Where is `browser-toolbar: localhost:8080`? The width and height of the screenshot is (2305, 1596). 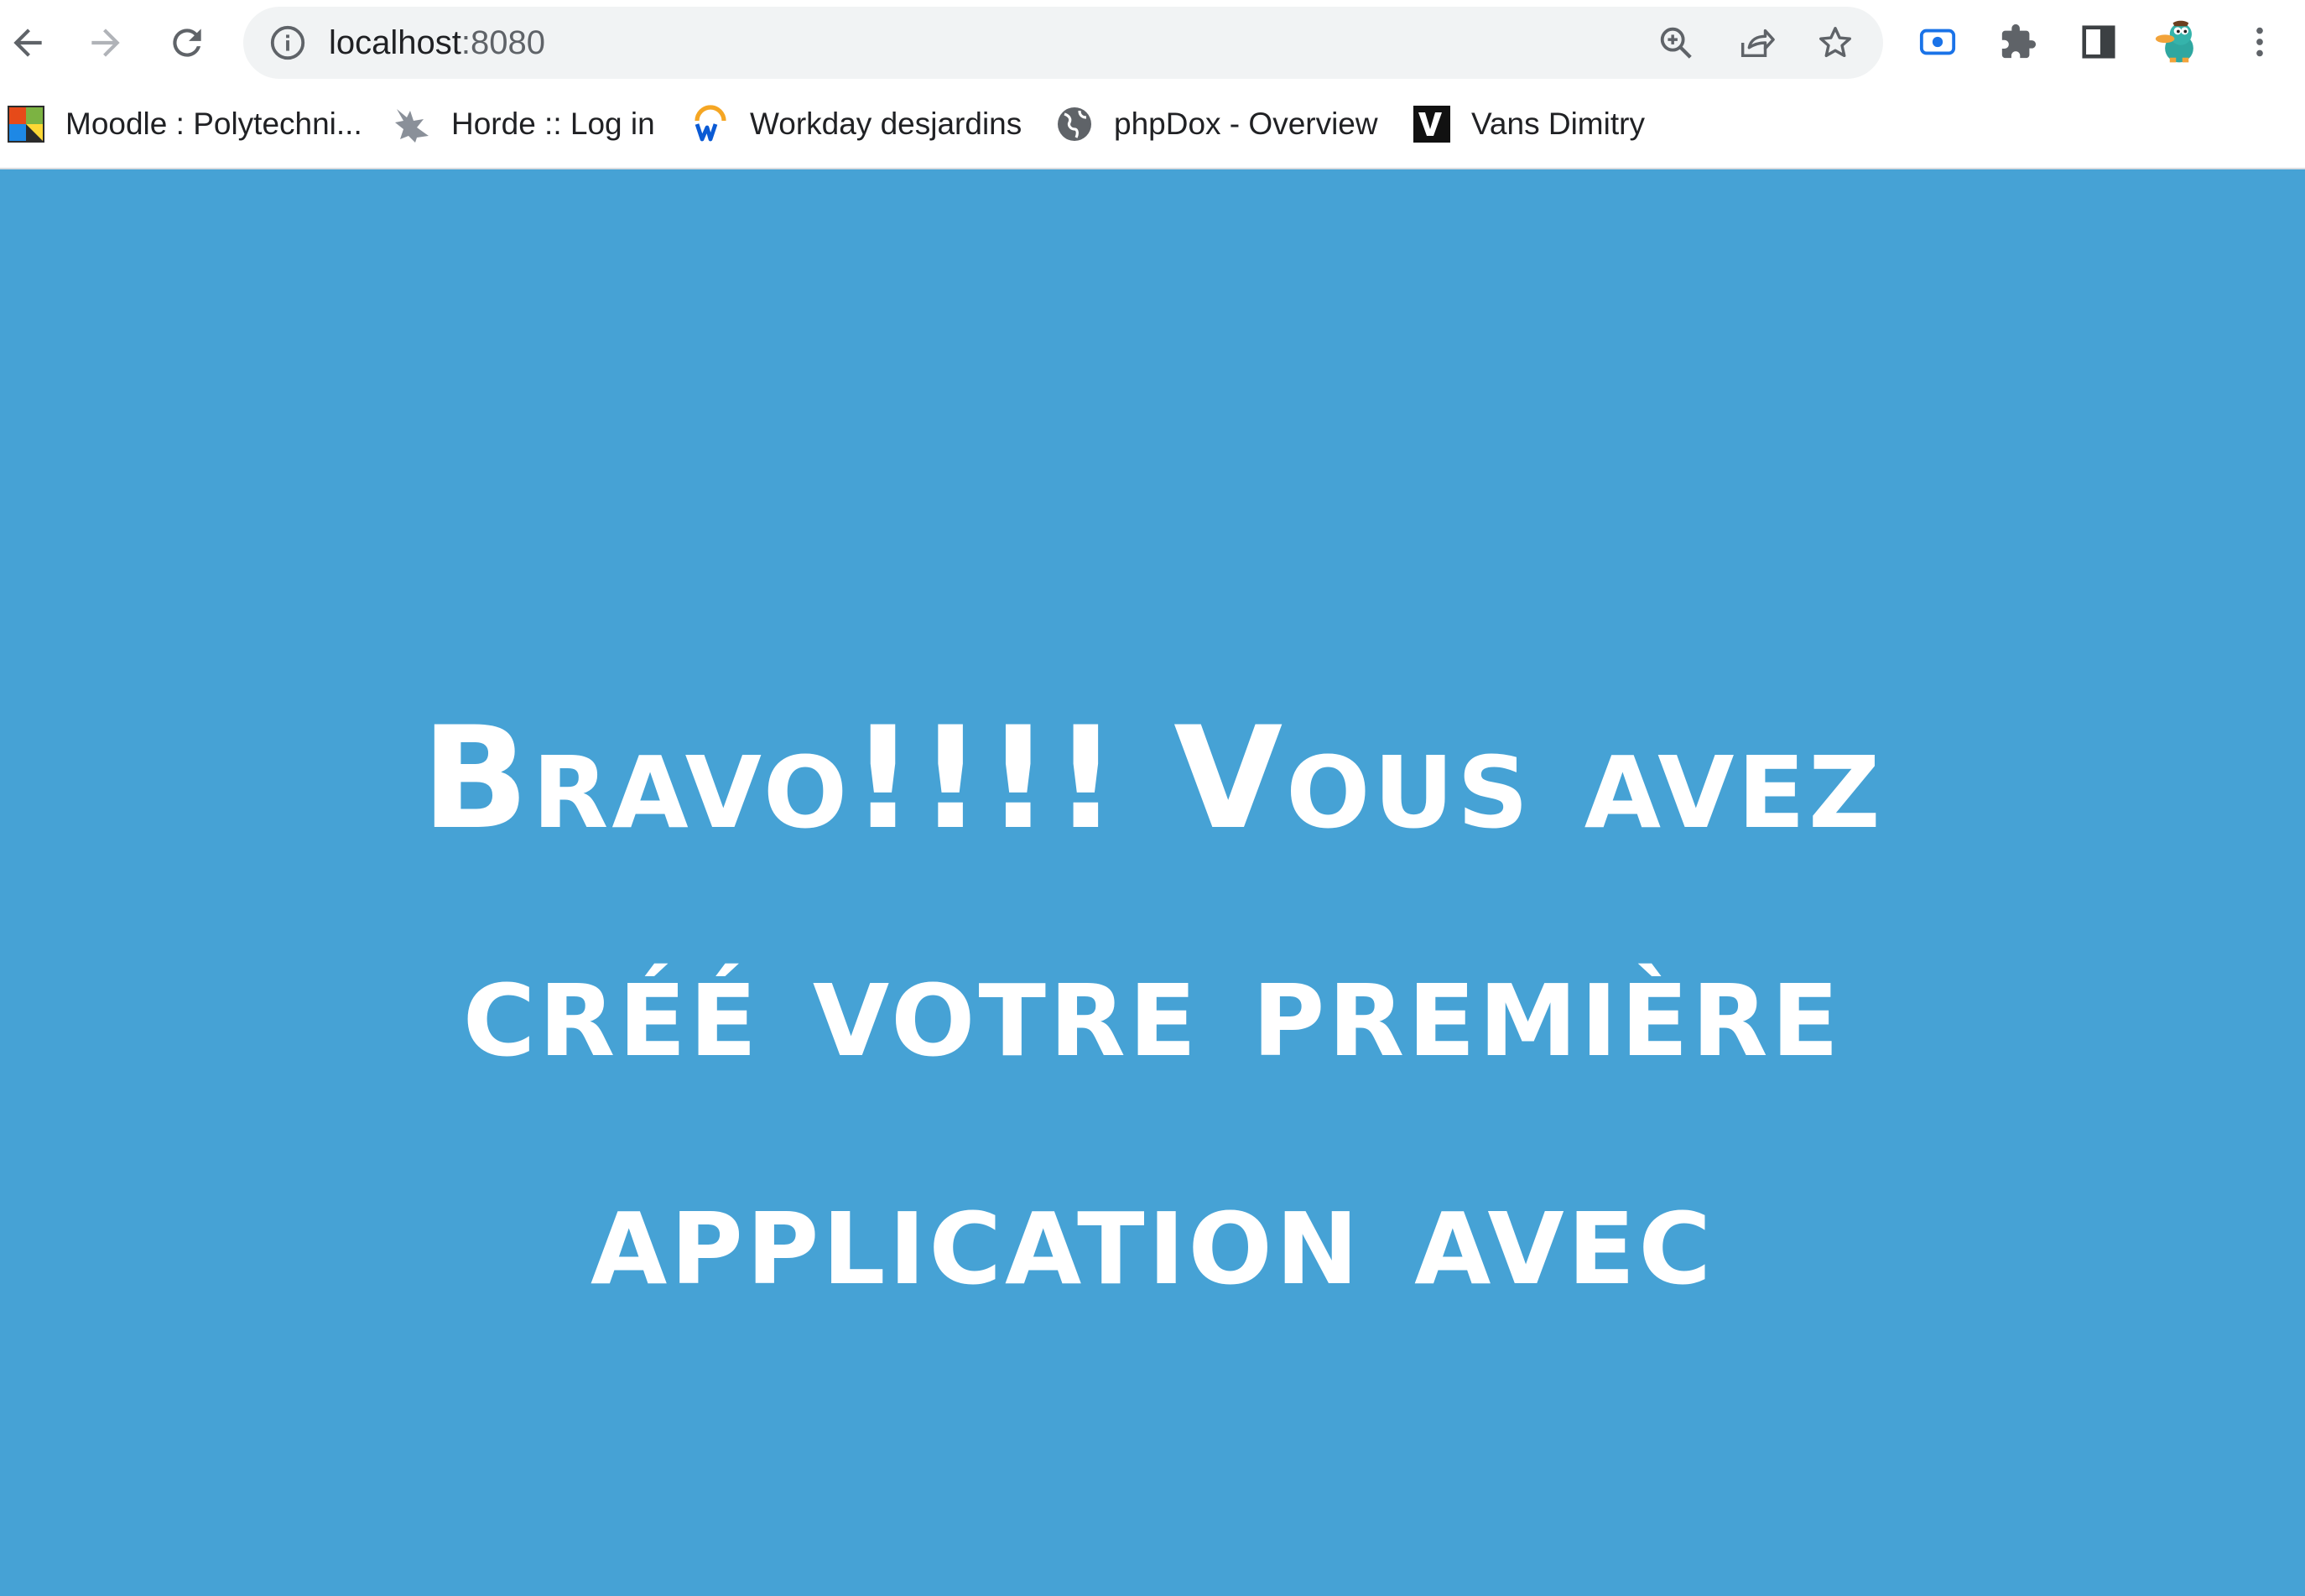 browser-toolbar: localhost:8080 is located at coordinates (1152, 43).